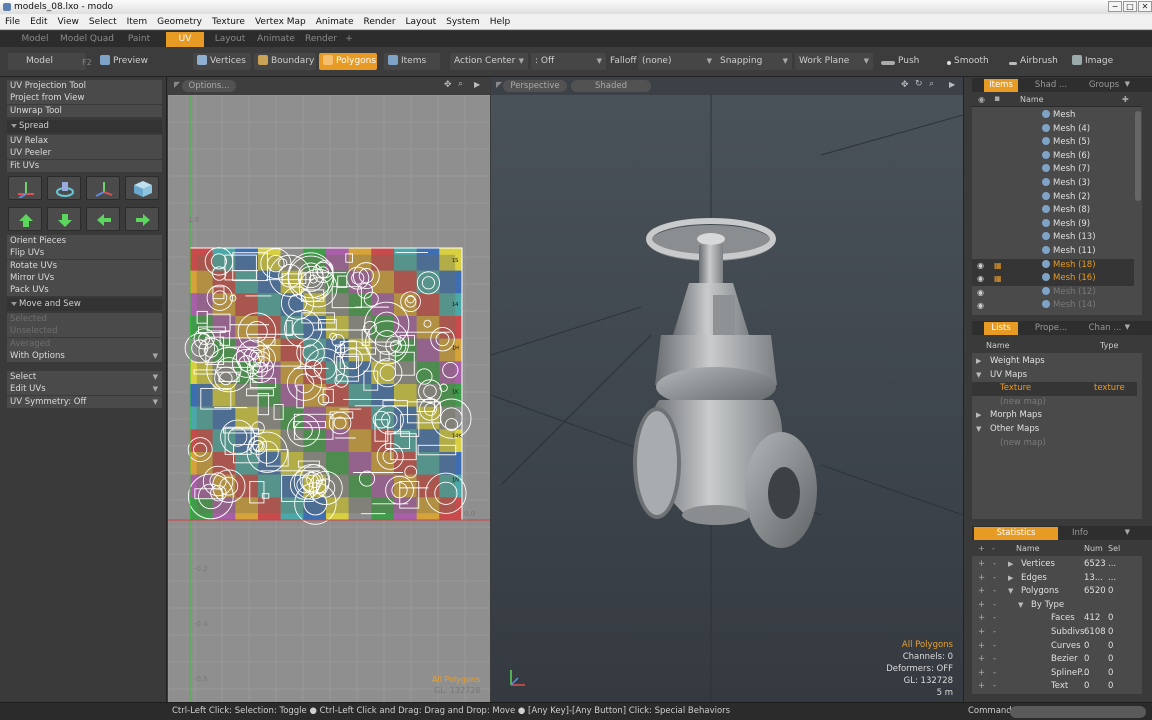 The width and height of the screenshot is (1152, 720). I want to click on action-center-value-dropdown: : Off ▼, so click(568, 61).